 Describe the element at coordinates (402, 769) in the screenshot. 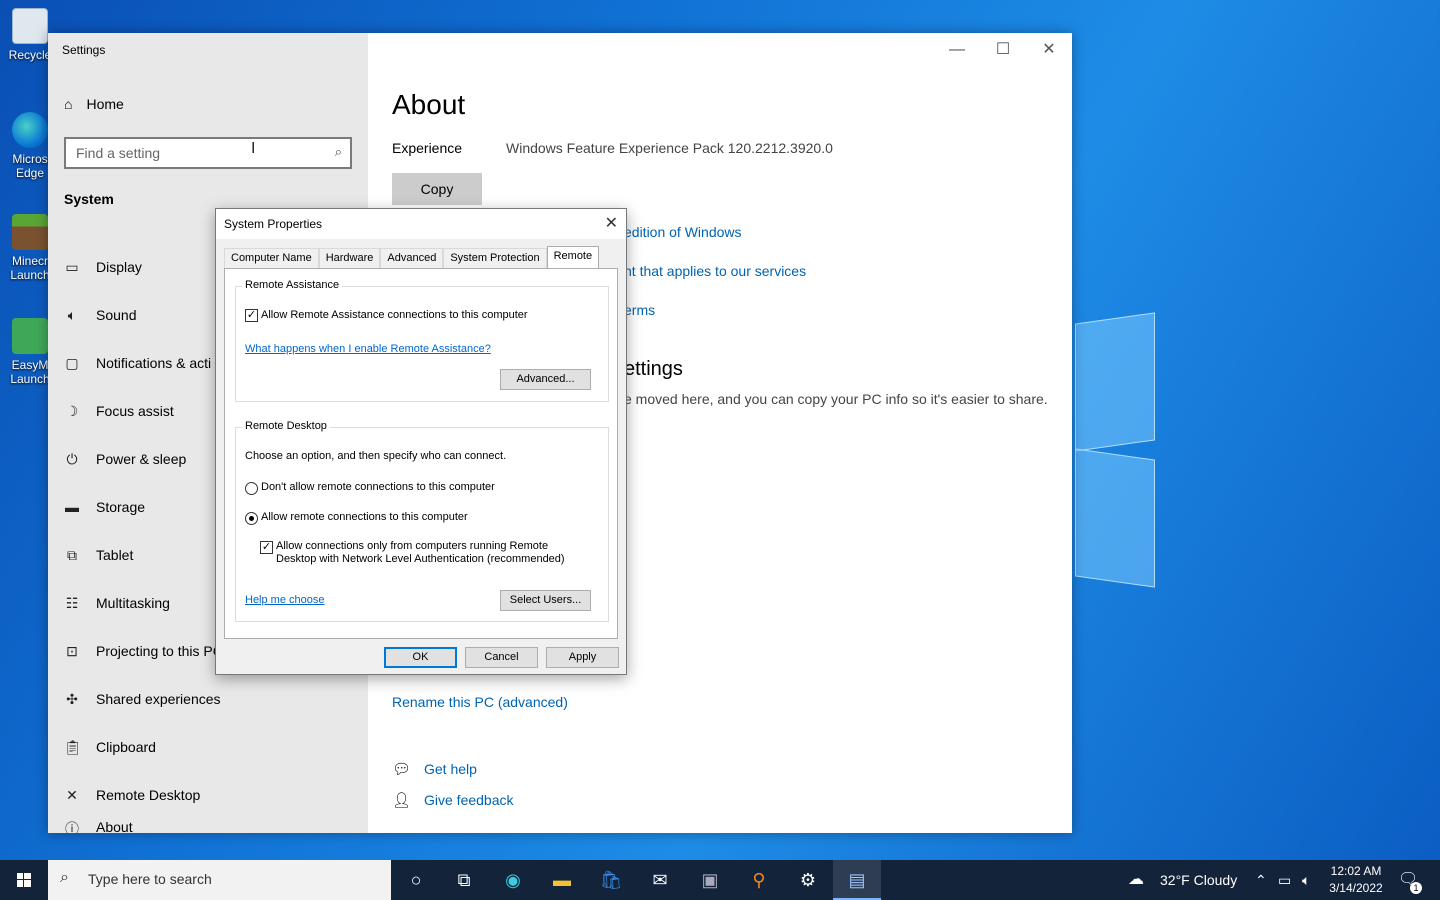

I see `get-help-icon: 💬︎` at that location.